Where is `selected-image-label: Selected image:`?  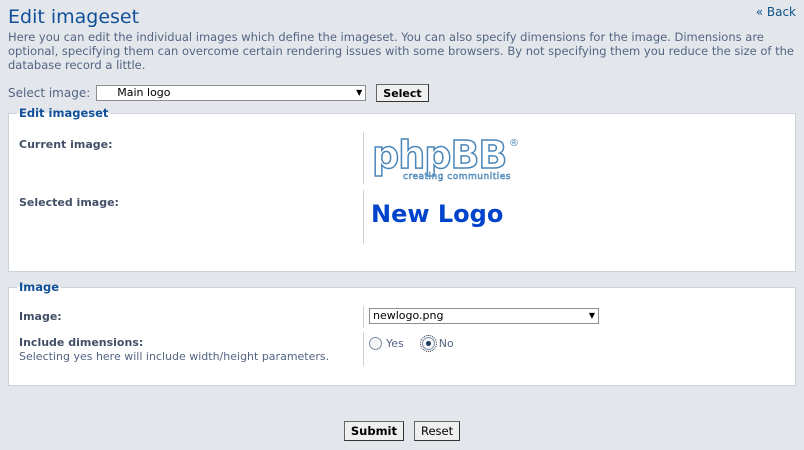
selected-image-label: Selected image: is located at coordinates (69, 202).